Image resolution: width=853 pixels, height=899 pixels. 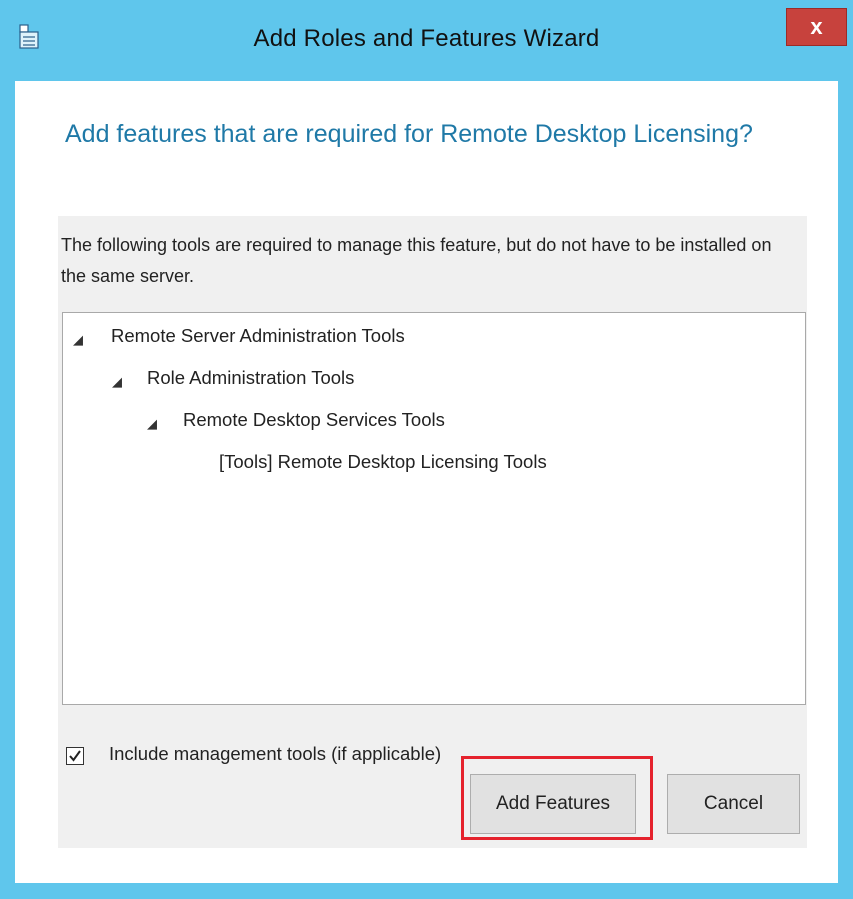 What do you see at coordinates (733, 804) in the screenshot?
I see `cancel-button: Cancel` at bounding box center [733, 804].